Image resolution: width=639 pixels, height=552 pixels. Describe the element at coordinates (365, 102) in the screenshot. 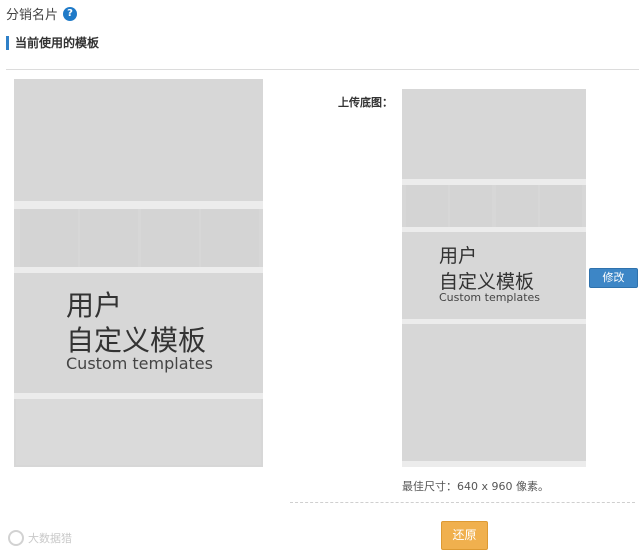

I see `upload-label: 上传底图：` at that location.